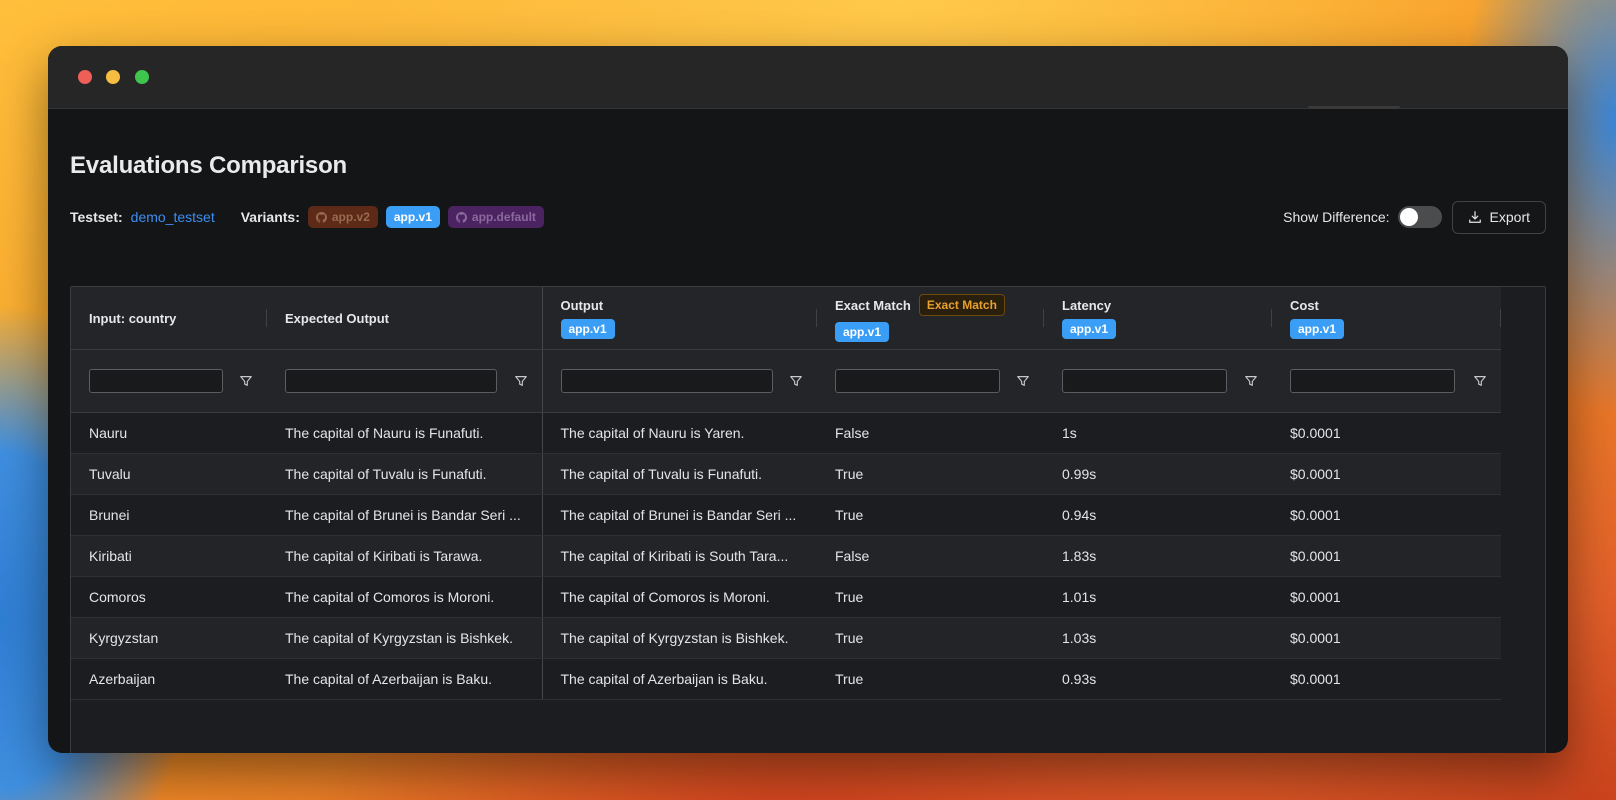  Describe the element at coordinates (1419, 217) in the screenshot. I see `show-difference-toggle` at that location.